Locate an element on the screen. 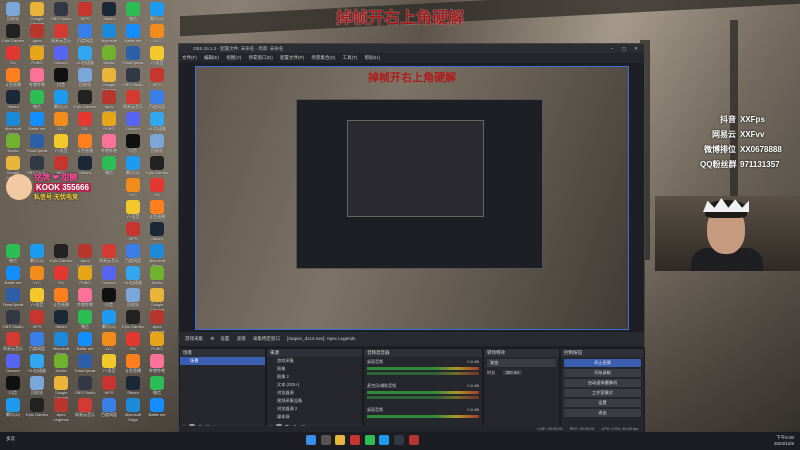  weather-widget: 多云 is located at coordinates (10, 439).